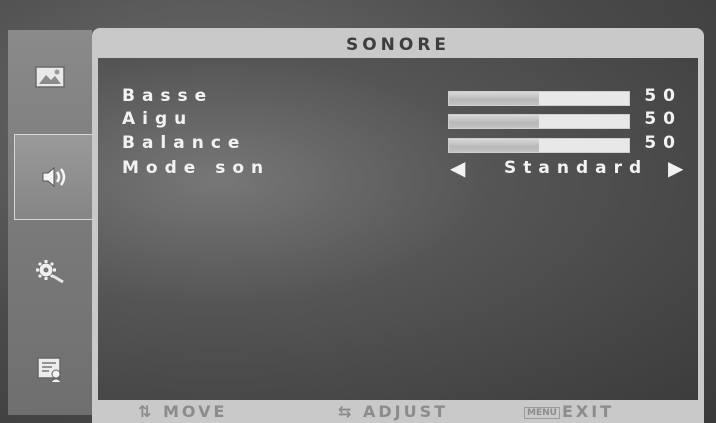 The width and height of the screenshot is (716, 423). Describe the element at coordinates (346, 411) in the screenshot. I see `leftright-arrows-icon: ⇆` at that location.